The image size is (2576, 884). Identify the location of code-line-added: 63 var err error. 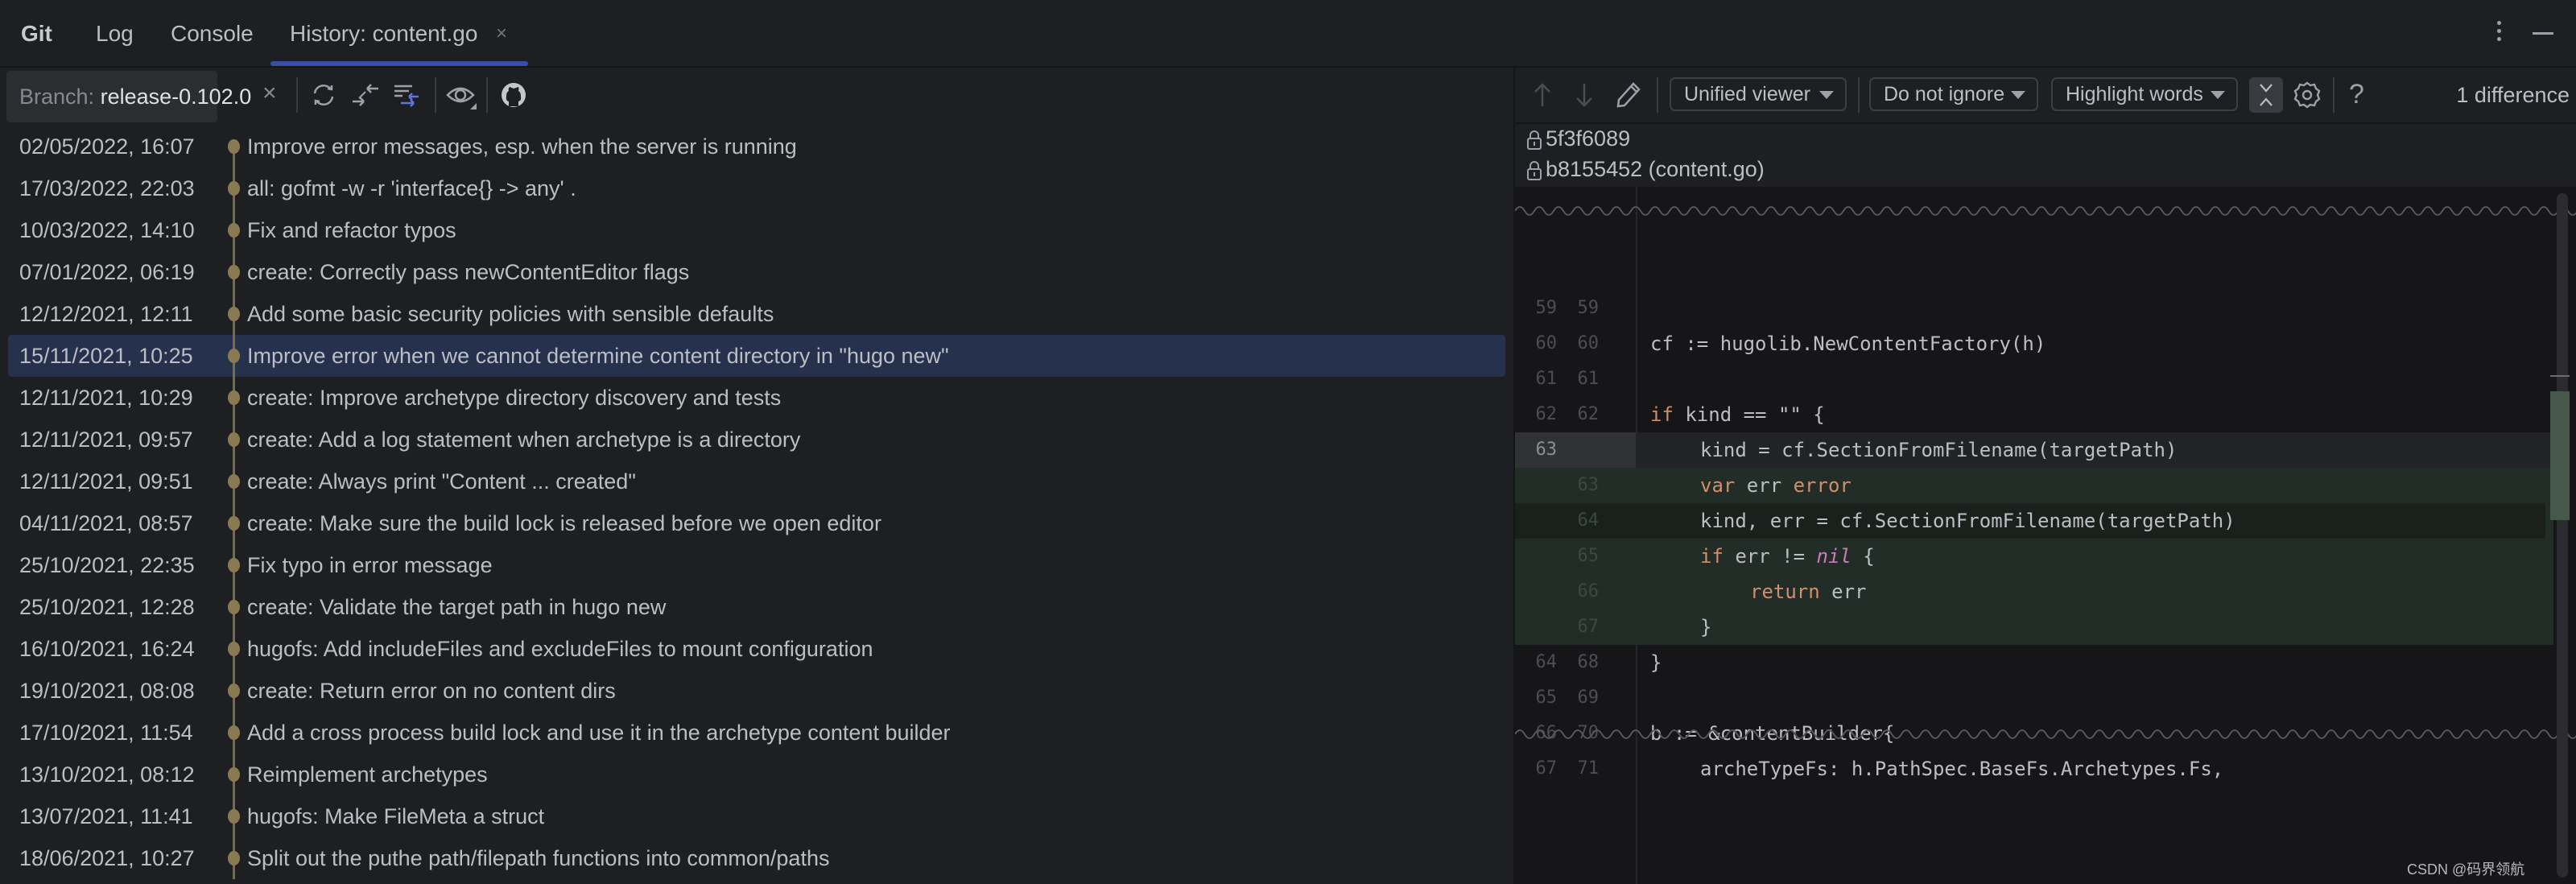
(2034, 485).